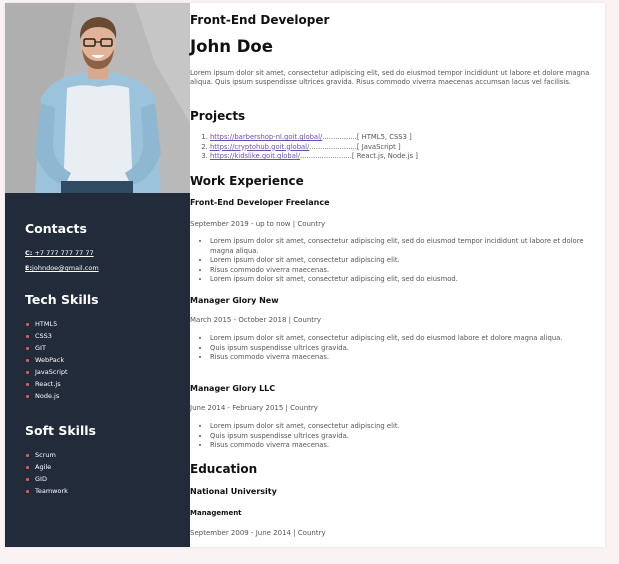 This screenshot has height=564, width=619. Describe the element at coordinates (258, 224) in the screenshot. I see `job-period: September 2019 - up to now | Country` at that location.